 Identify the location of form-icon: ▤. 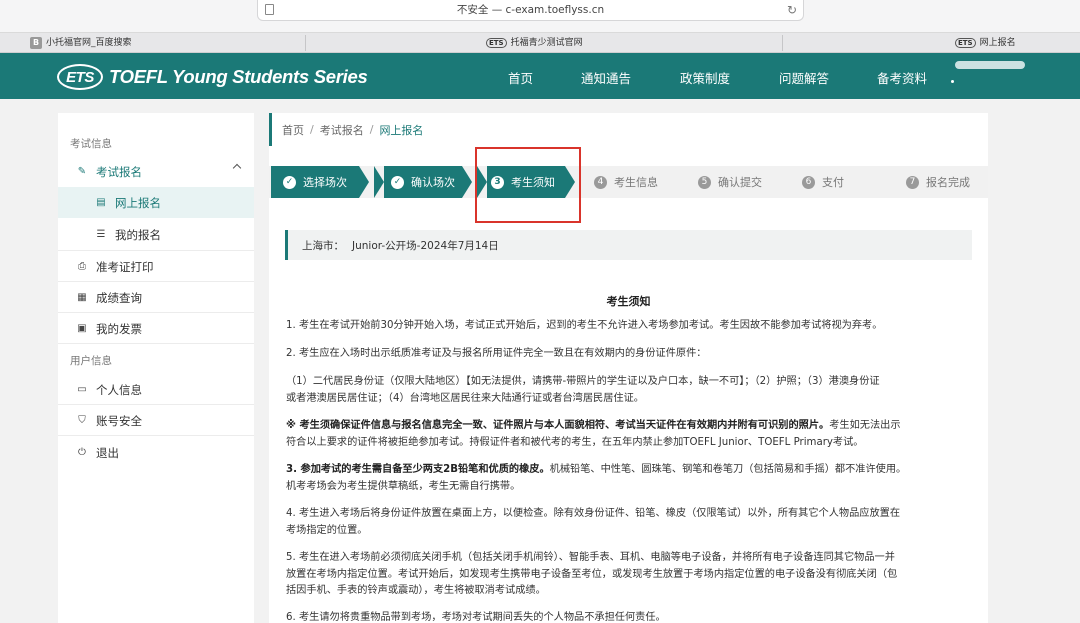
(101, 202).